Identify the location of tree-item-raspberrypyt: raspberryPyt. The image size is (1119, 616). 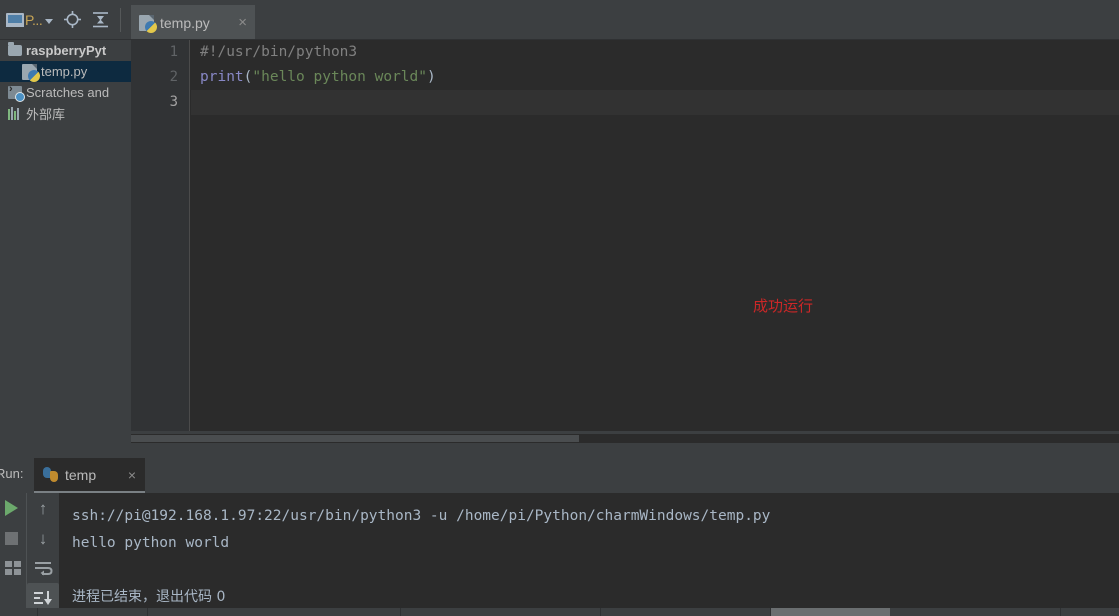
(65, 50).